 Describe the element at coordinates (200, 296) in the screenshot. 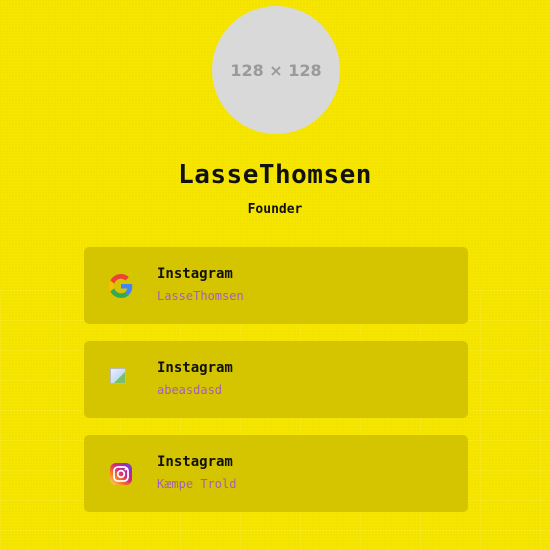

I see `link-subtitle: LasseThomsen` at that location.